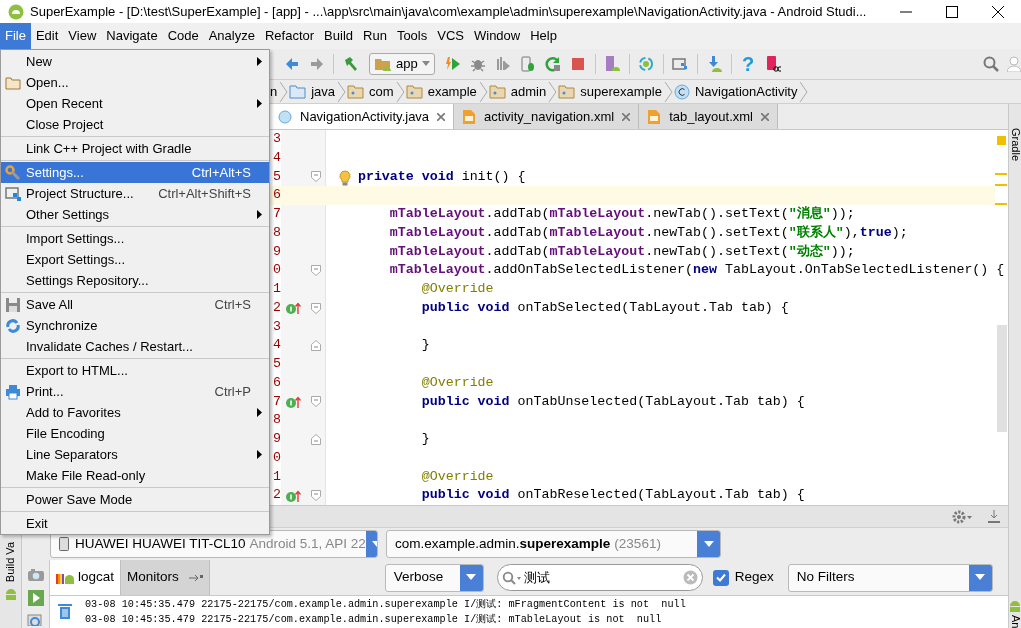  What do you see at coordinates (654, 116) in the screenshot?
I see `xml-file-icon` at bounding box center [654, 116].